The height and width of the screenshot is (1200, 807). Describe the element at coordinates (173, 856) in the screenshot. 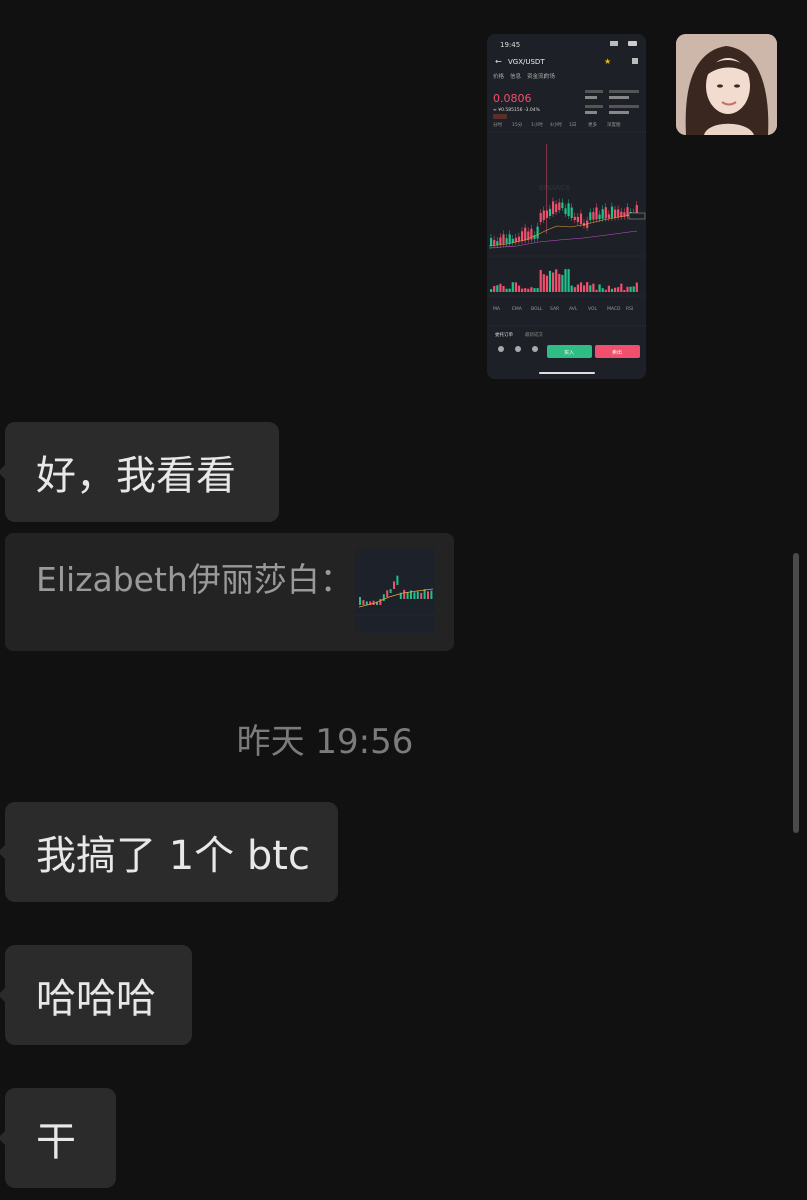

I see `message-text: 我搞了 1个 btc` at that location.